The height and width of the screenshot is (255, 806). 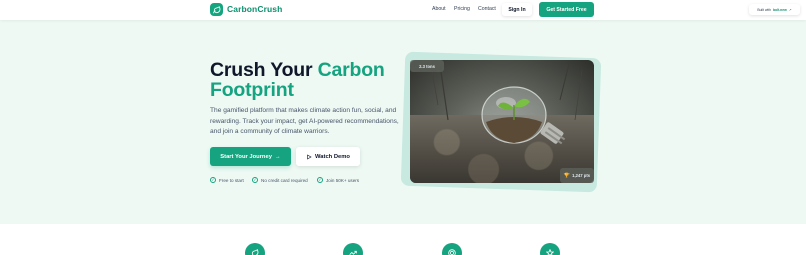 I want to click on hero-title-plain: Crush Your, so click(x=264, y=70).